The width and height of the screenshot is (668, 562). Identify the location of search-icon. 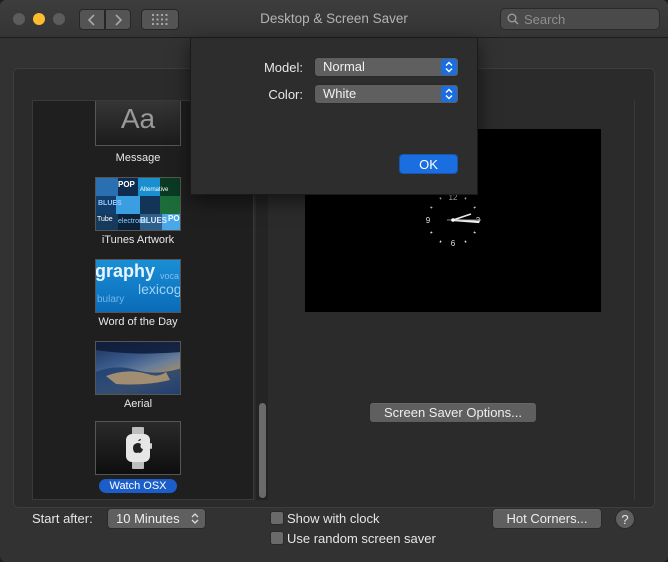
(513, 19).